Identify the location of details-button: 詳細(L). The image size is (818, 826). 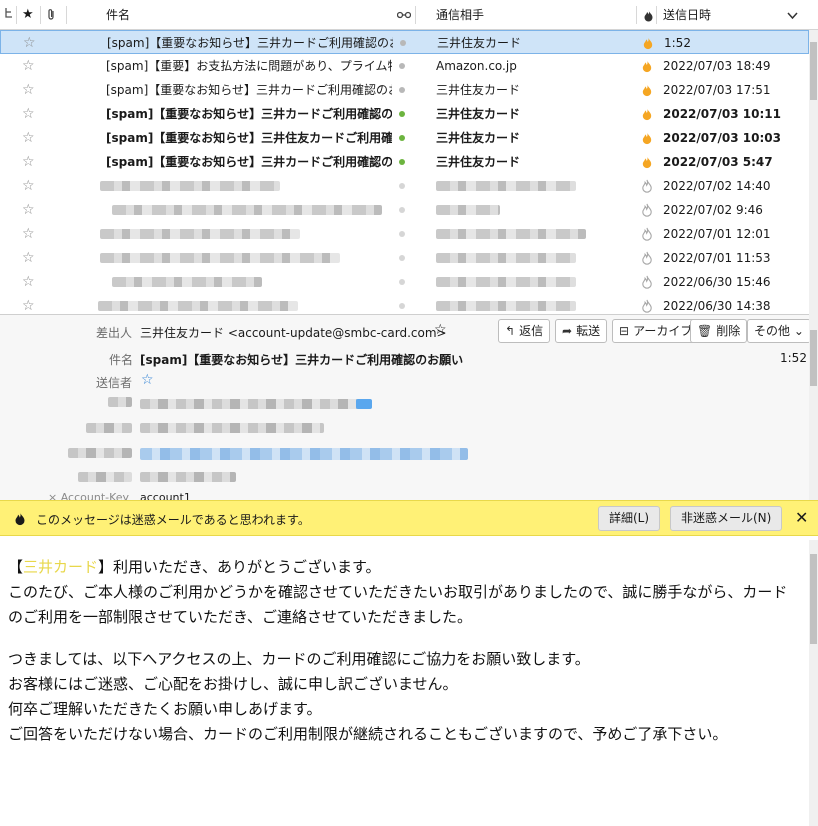
(629, 518).